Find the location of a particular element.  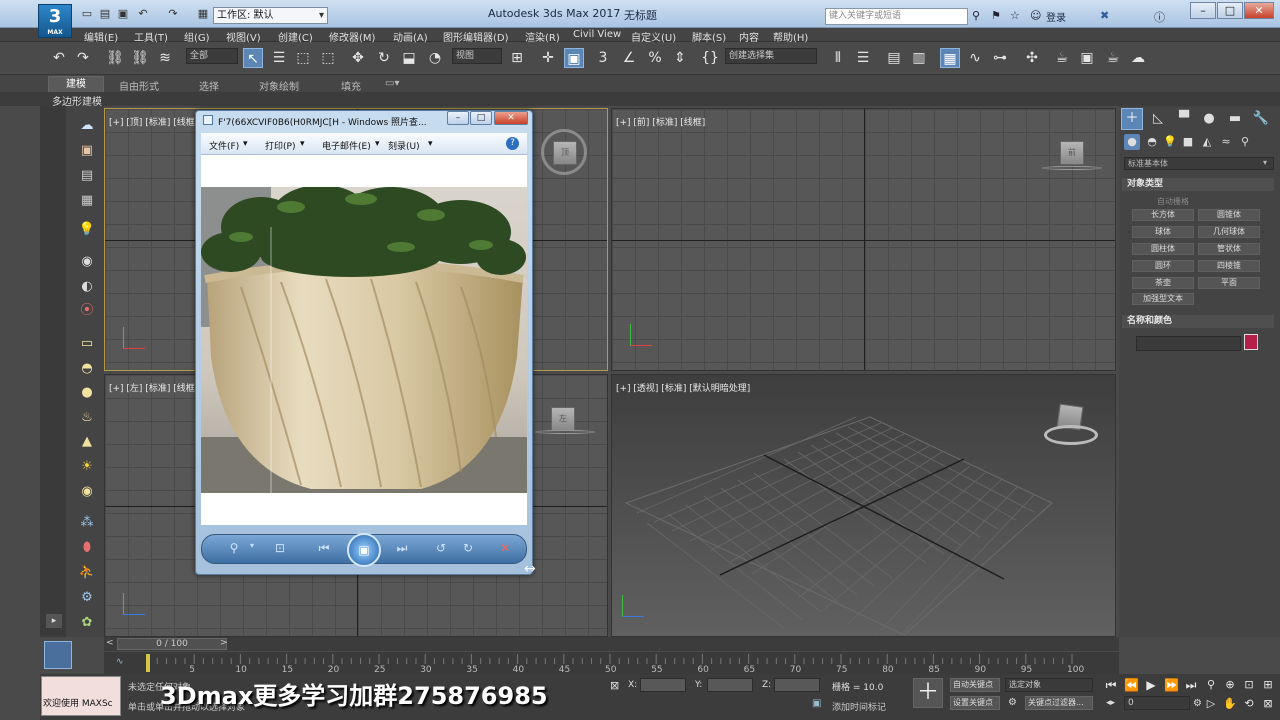

document-icon: ▤ is located at coordinates (87, 176).